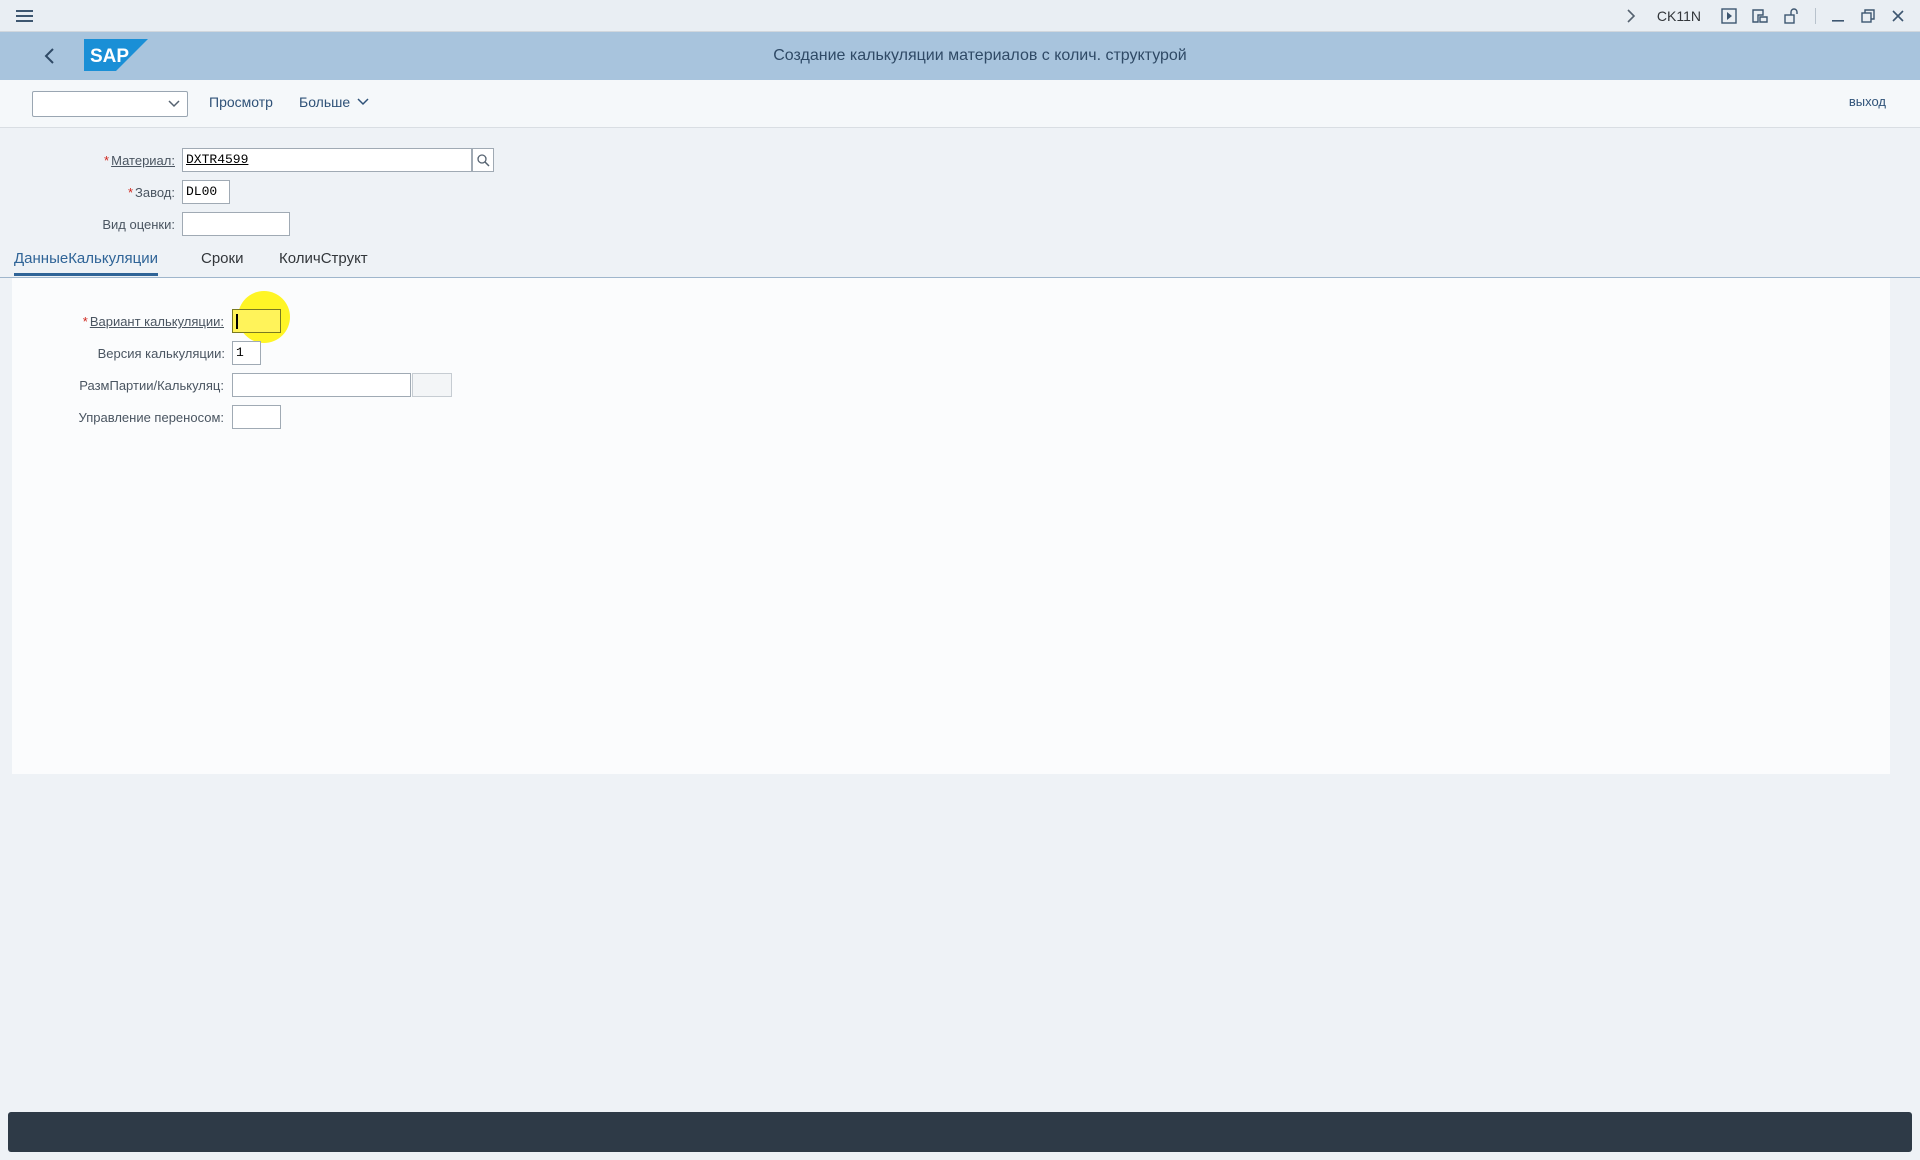  What do you see at coordinates (1898, 16) in the screenshot?
I see `close-icon` at bounding box center [1898, 16].